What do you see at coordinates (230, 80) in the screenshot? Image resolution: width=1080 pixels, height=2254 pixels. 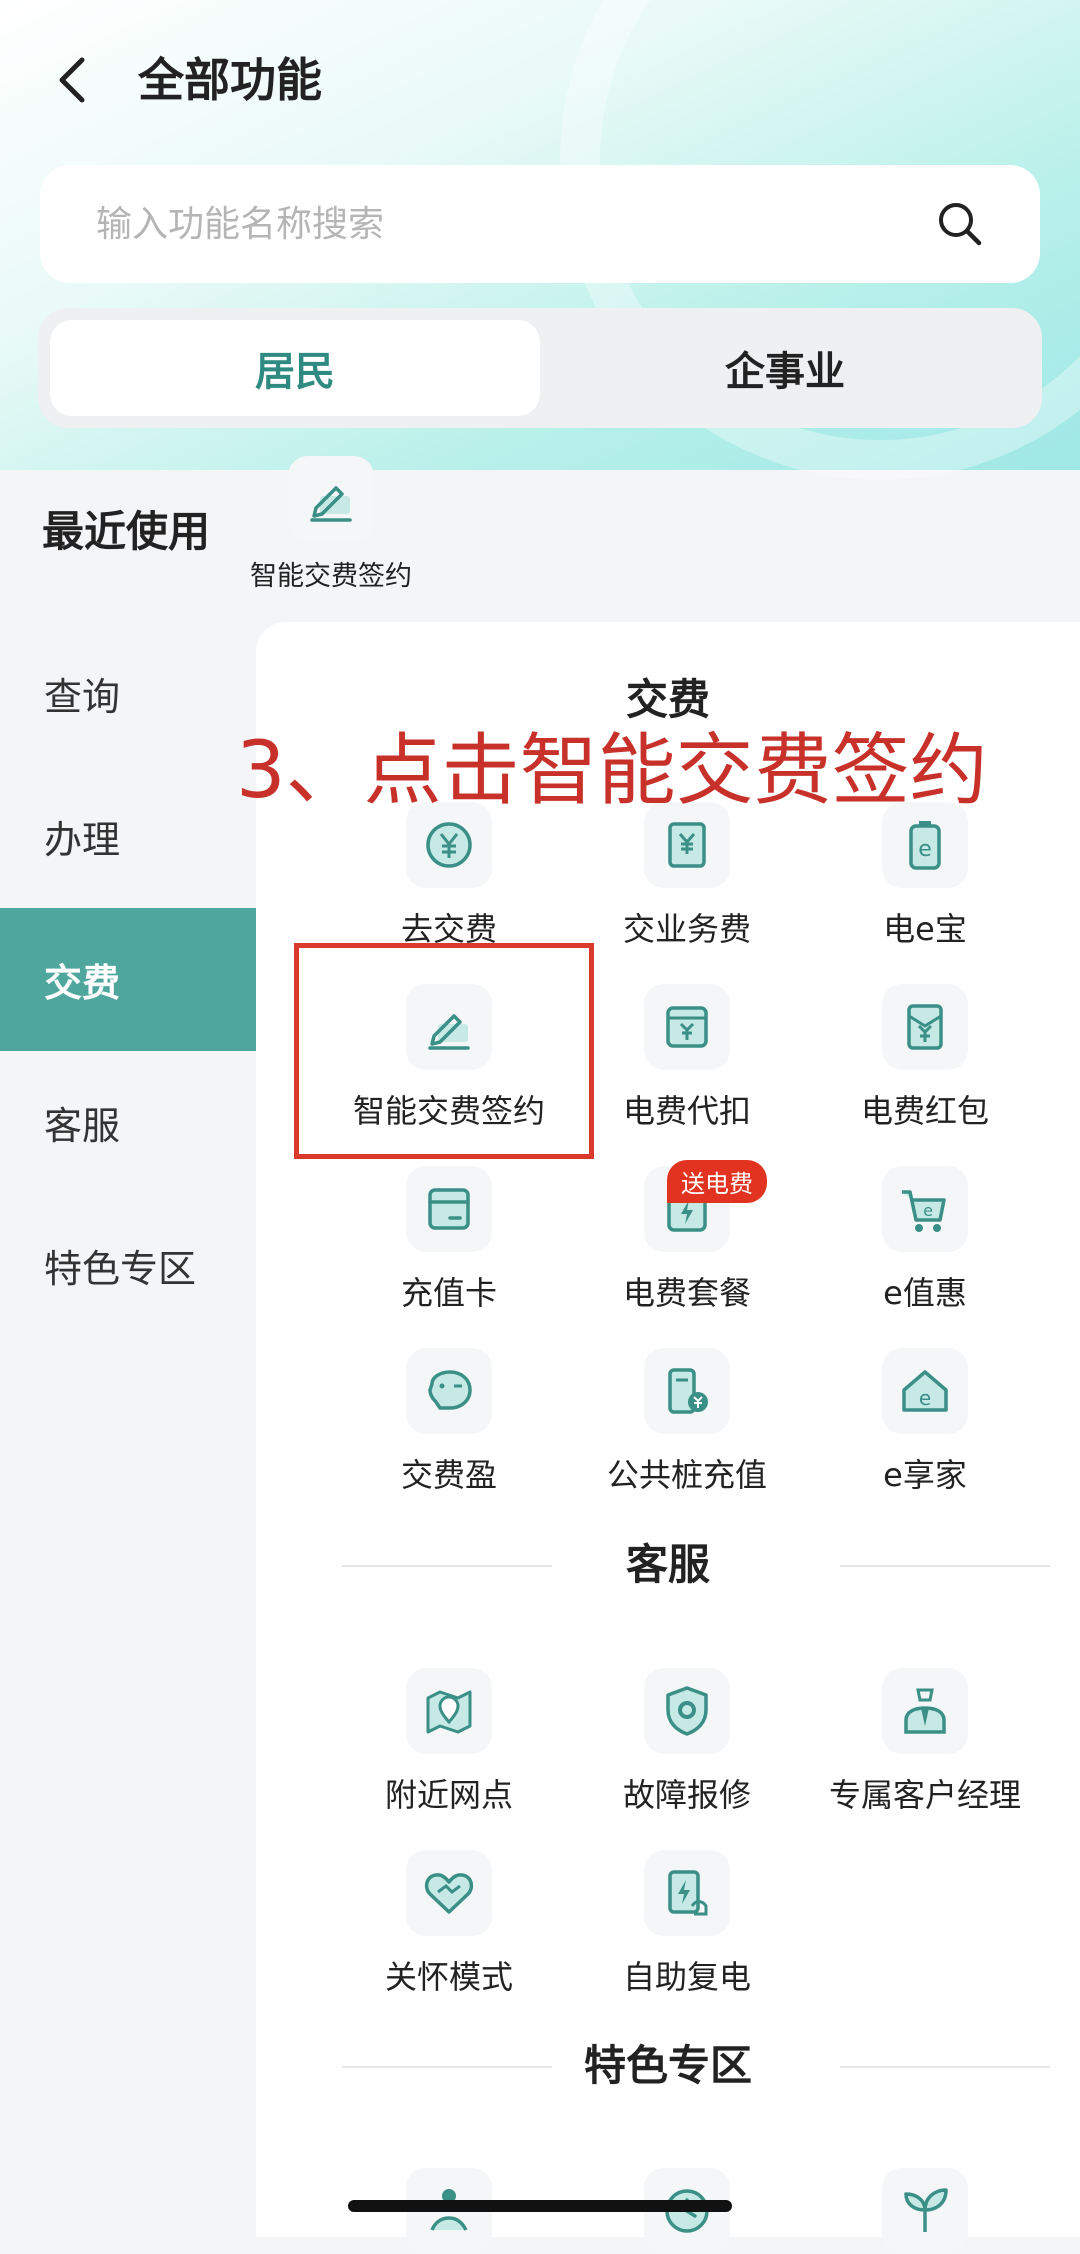 I see `page-title: 全部功能` at bounding box center [230, 80].